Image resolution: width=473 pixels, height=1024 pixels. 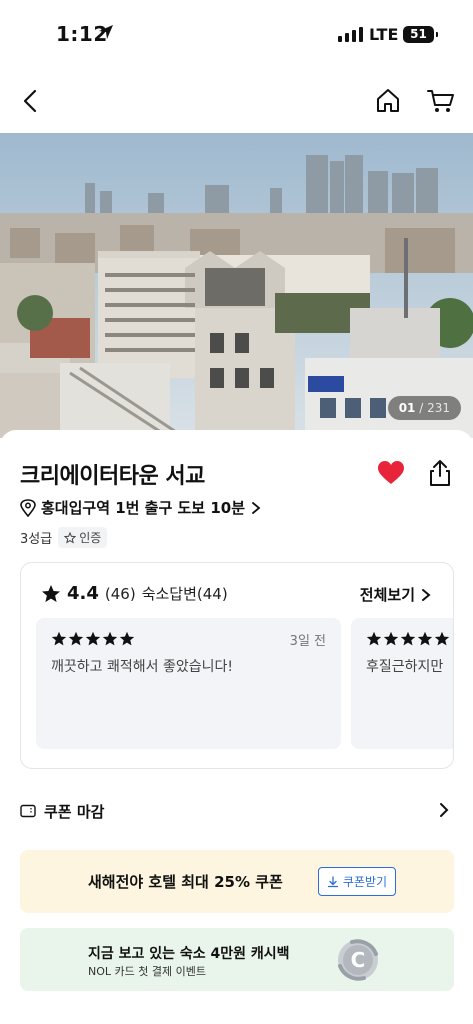 I want to click on get-coupon-button: 쿠폰받기, so click(x=357, y=881).